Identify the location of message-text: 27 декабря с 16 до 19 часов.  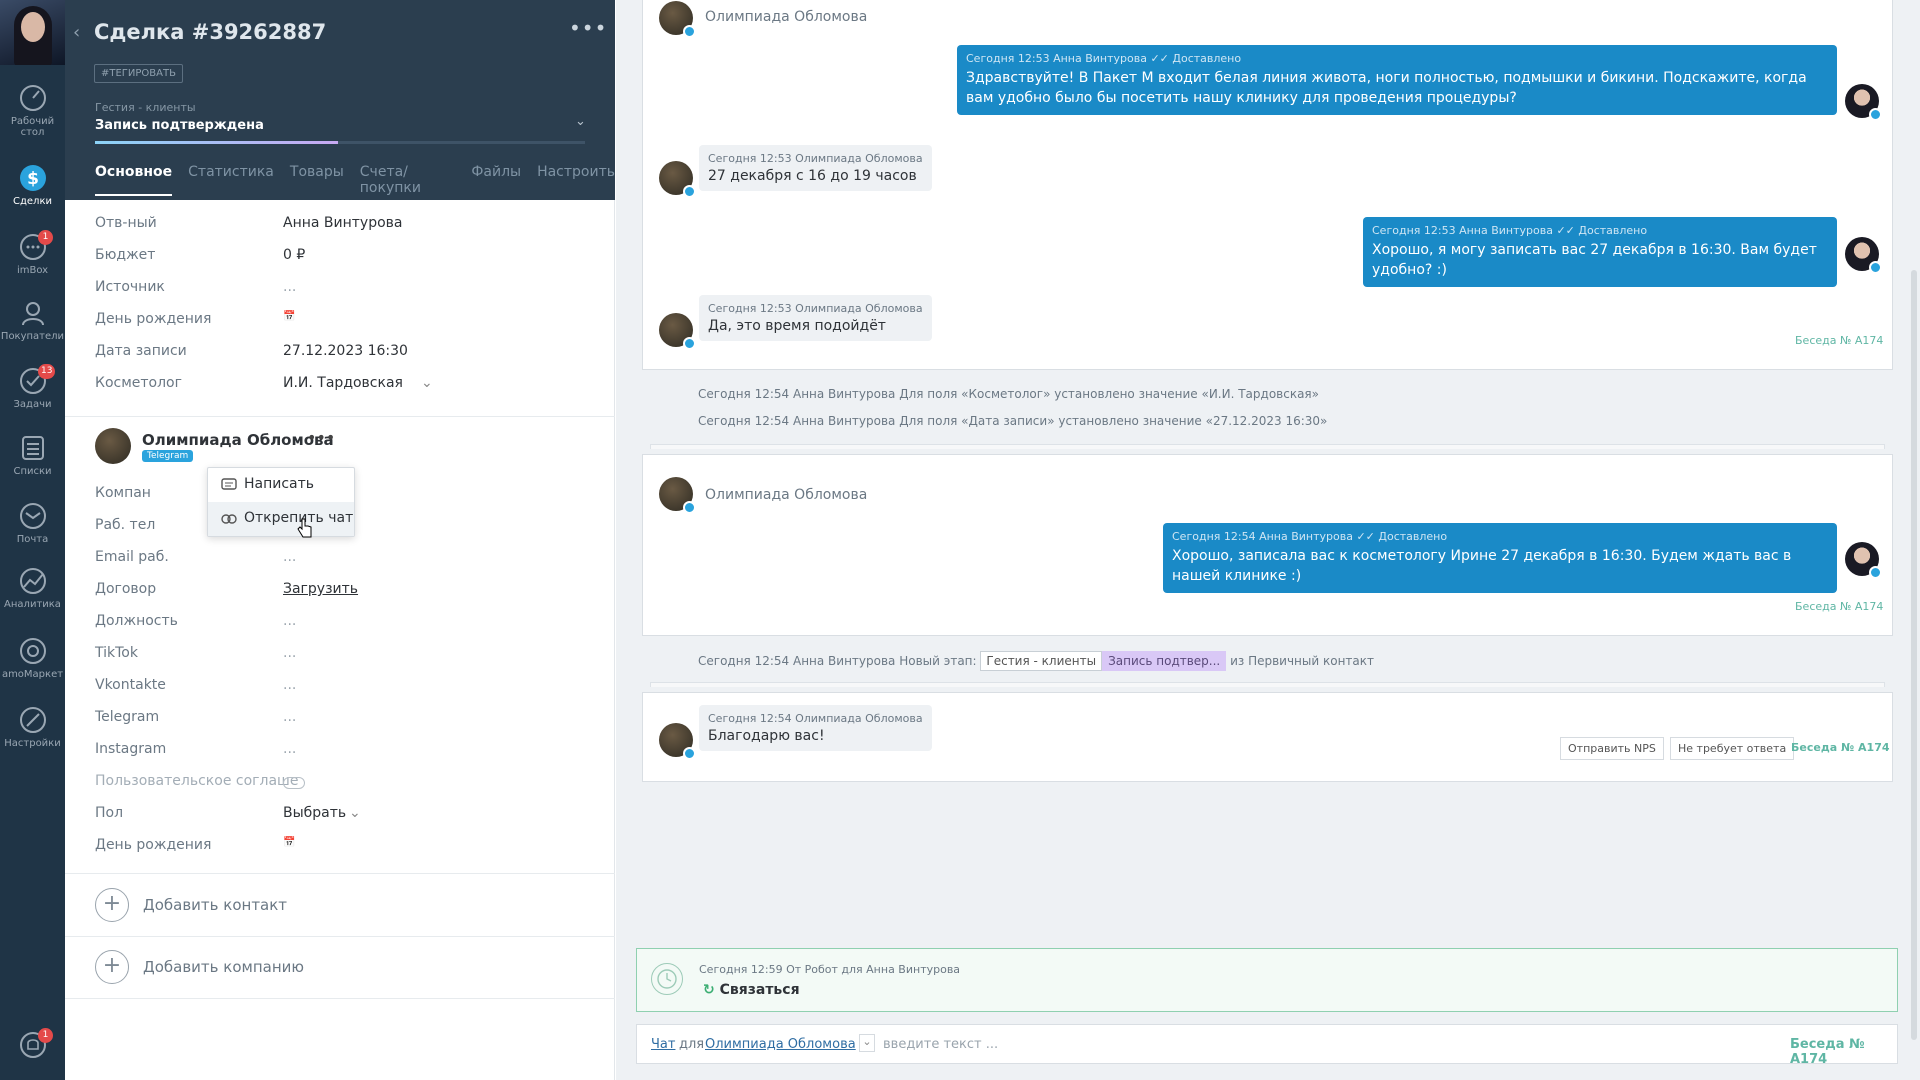
(812, 176).